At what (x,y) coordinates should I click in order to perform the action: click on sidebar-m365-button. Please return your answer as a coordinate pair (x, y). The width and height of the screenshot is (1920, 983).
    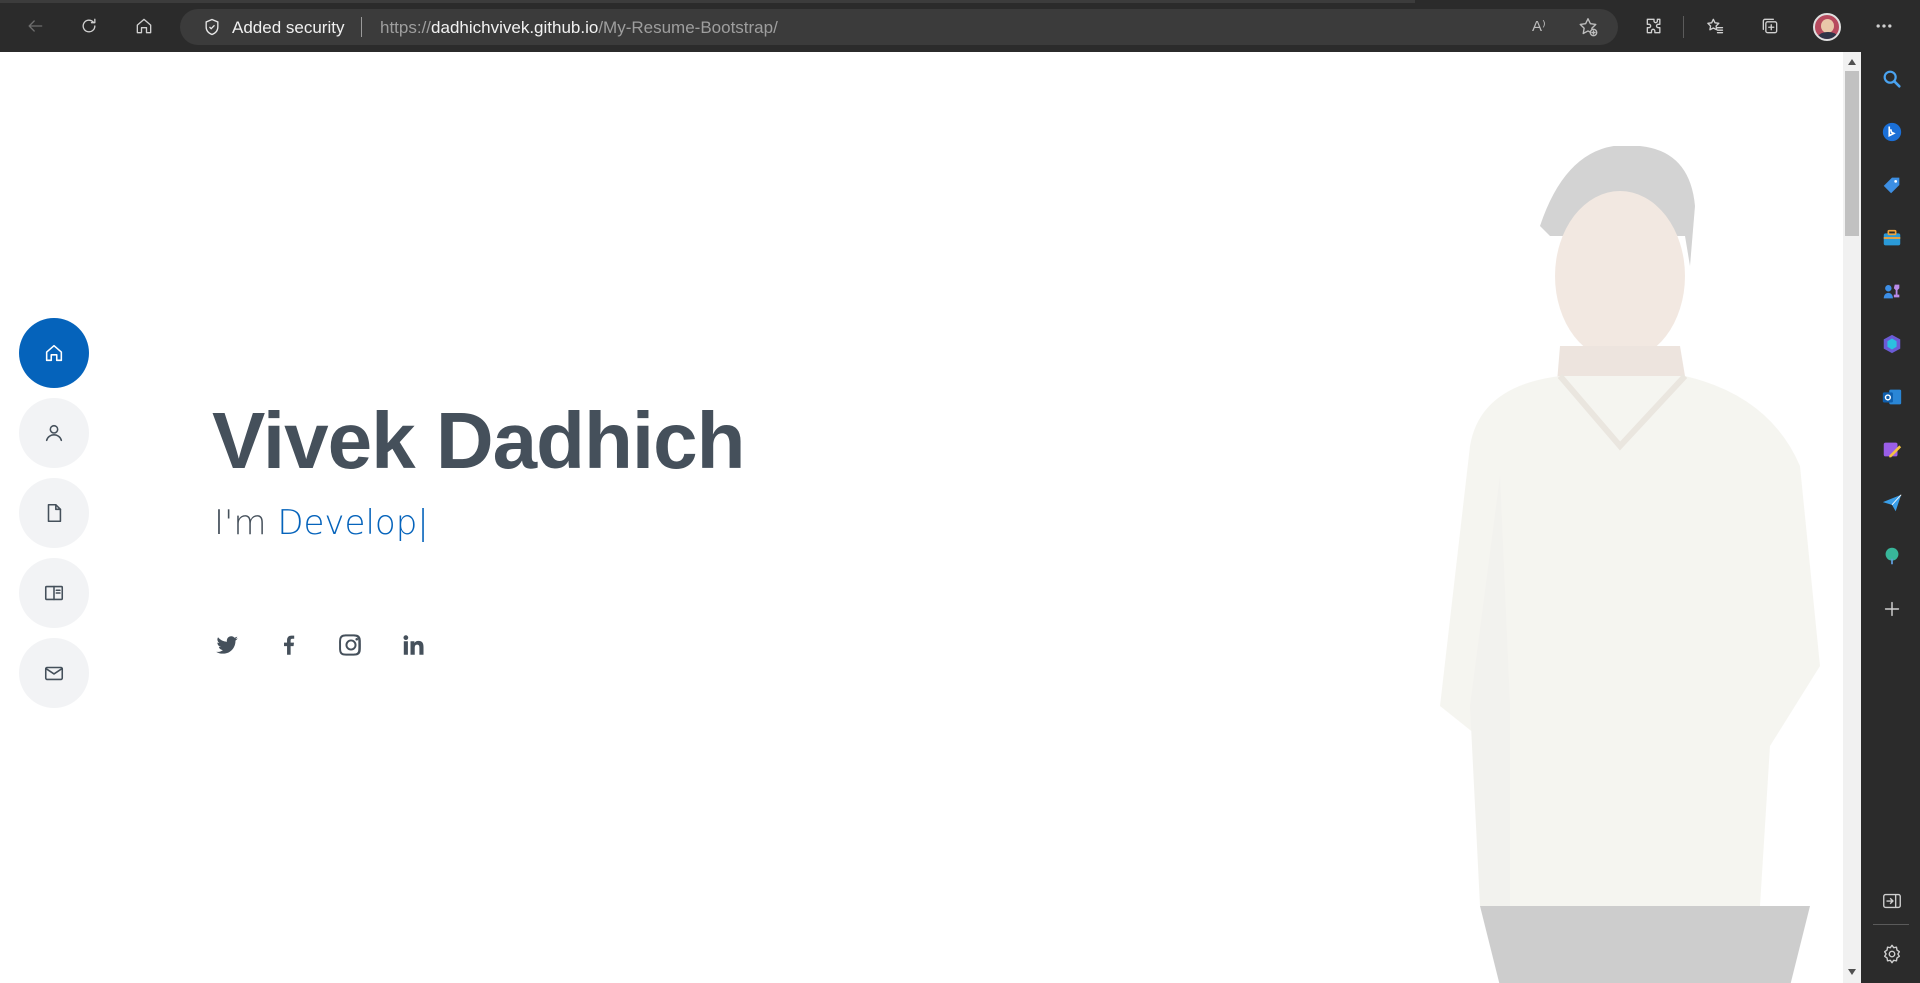
    Looking at the image, I should click on (1892, 344).